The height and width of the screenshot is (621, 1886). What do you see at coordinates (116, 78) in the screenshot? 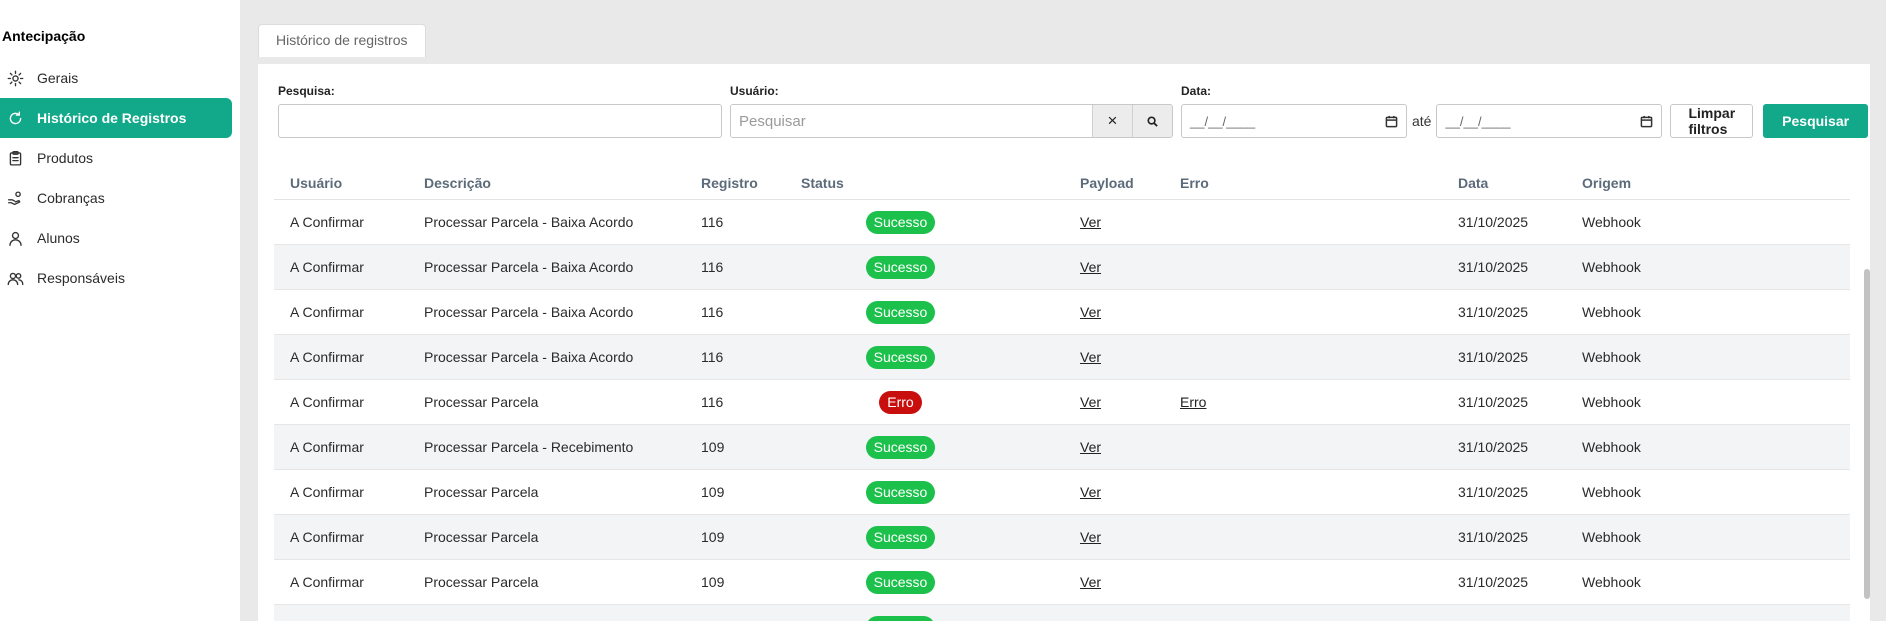
I see `sidebar-item-gerais: Gerais` at bounding box center [116, 78].